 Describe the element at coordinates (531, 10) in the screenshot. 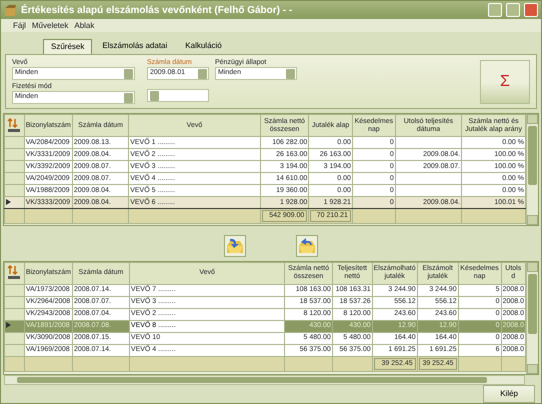

I see `close-button` at that location.